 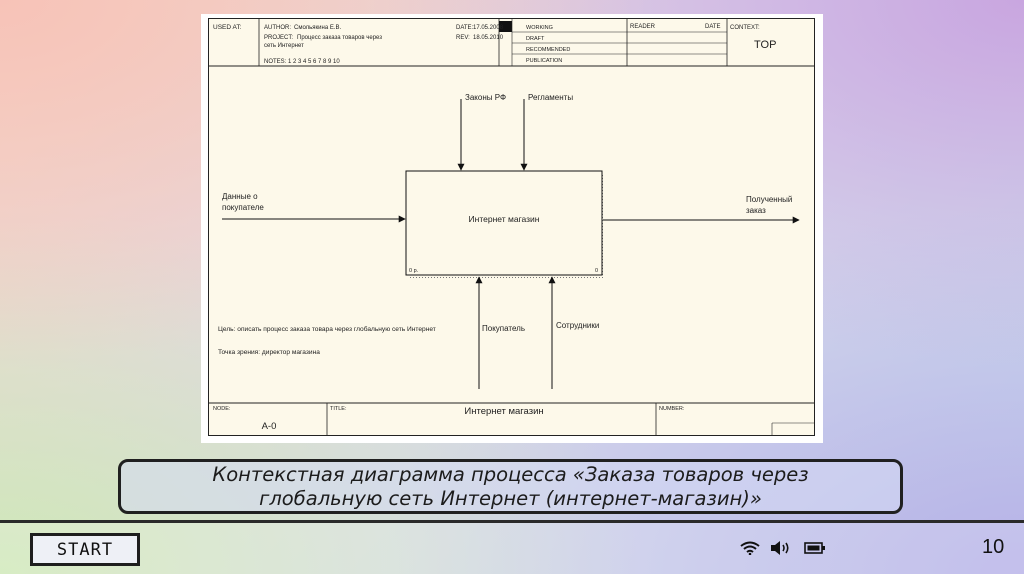 I want to click on page-number: 10, so click(x=993, y=547).